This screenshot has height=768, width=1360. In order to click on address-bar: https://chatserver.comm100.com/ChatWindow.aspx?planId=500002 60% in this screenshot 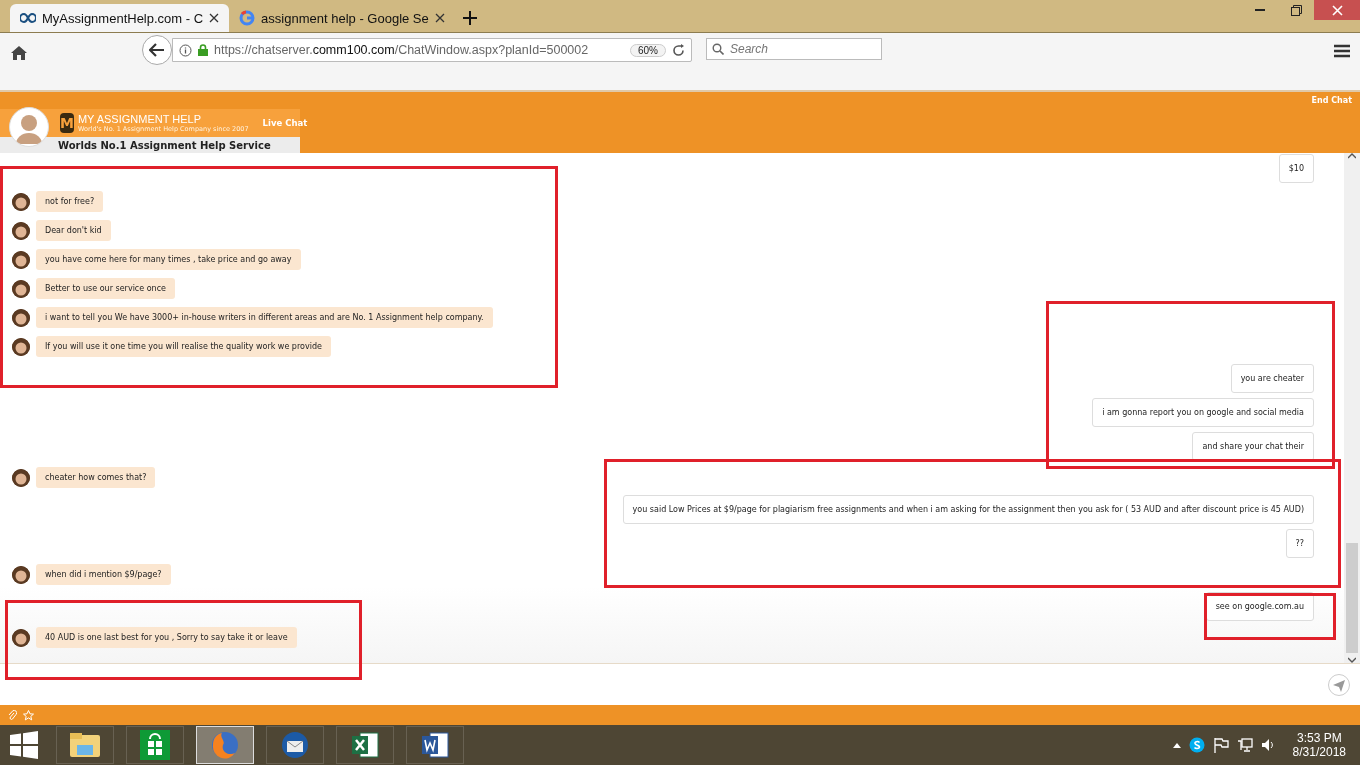, I will do `click(432, 50)`.